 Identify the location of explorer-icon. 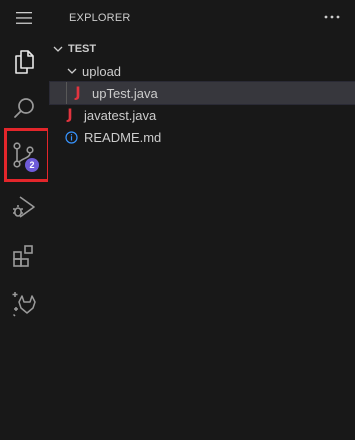
(24, 62).